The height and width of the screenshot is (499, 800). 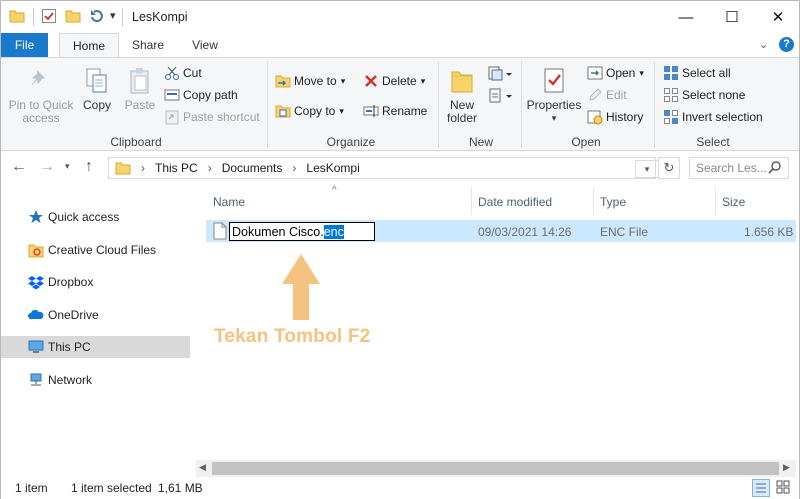 What do you see at coordinates (334, 190) in the screenshot?
I see `sort-ascending-icon: ^` at bounding box center [334, 190].